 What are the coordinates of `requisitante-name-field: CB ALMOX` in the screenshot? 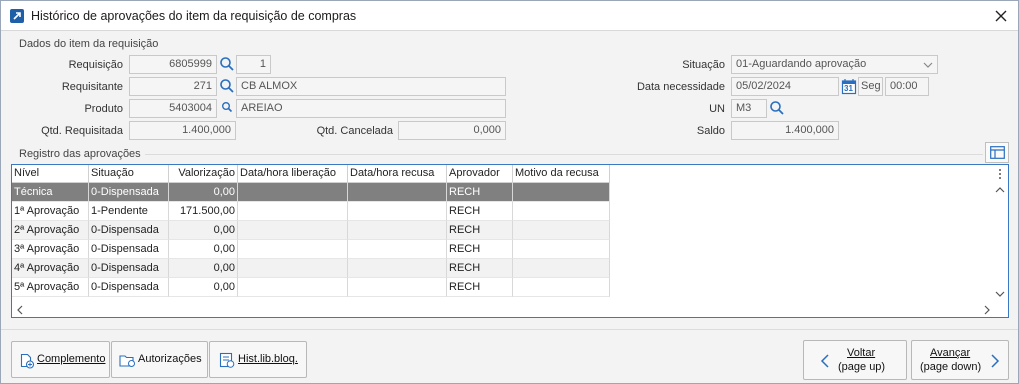 It's located at (371, 86).